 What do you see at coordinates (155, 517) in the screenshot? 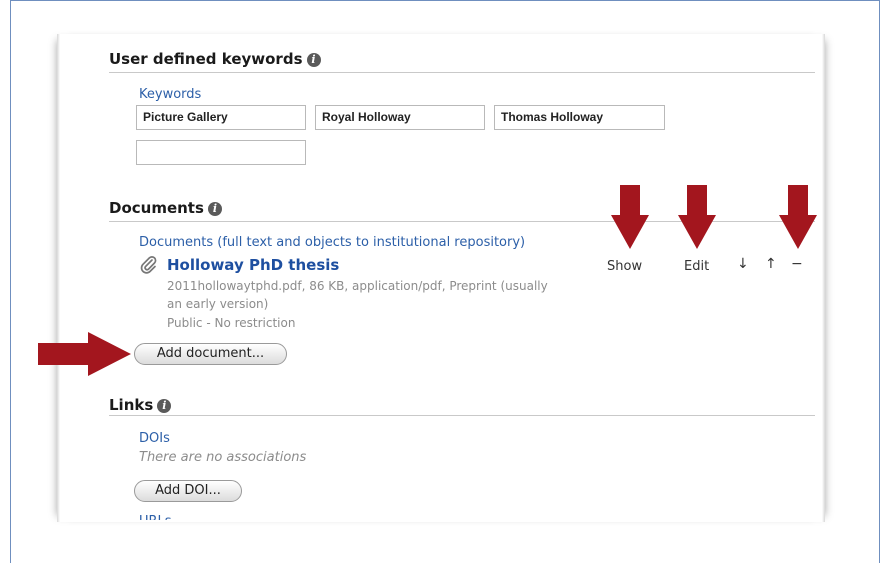
I see `urls-field-label: URLs` at bounding box center [155, 517].